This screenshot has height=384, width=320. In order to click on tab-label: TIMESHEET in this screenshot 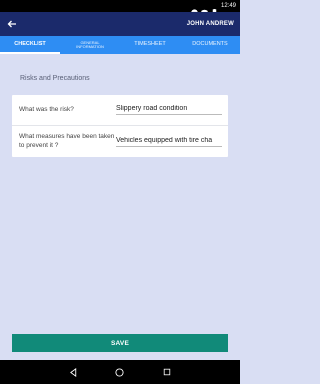, I will do `click(150, 44)`.